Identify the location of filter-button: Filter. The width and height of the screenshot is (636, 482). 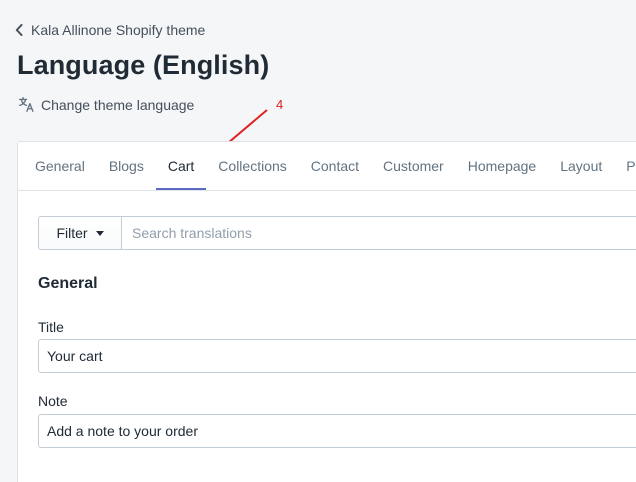
(80, 233).